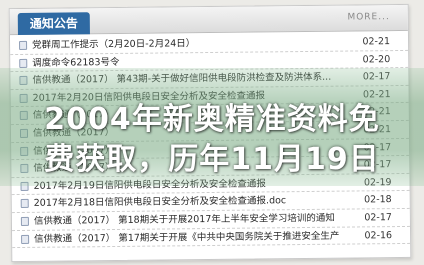 The height and width of the screenshot is (265, 424). I want to click on notice-date: 02-16, so click(378, 235).